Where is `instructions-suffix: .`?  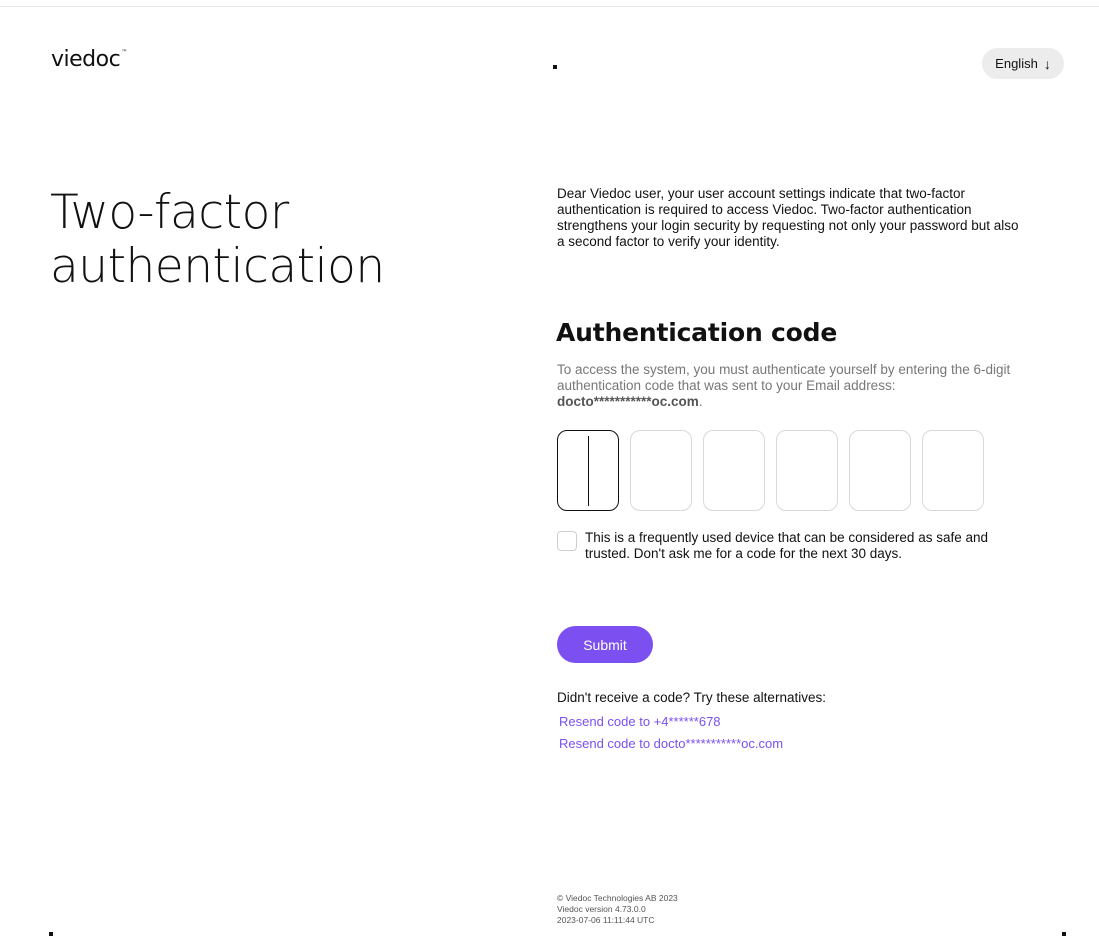
instructions-suffix: . is located at coordinates (700, 401).